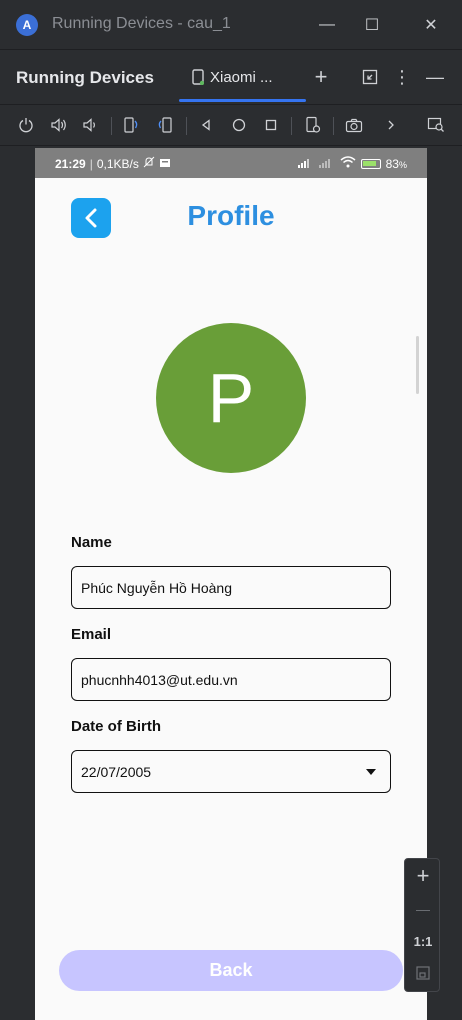 The height and width of the screenshot is (1020, 462). Describe the element at coordinates (391, 125) in the screenshot. I see `more-chevron-icon` at that location.